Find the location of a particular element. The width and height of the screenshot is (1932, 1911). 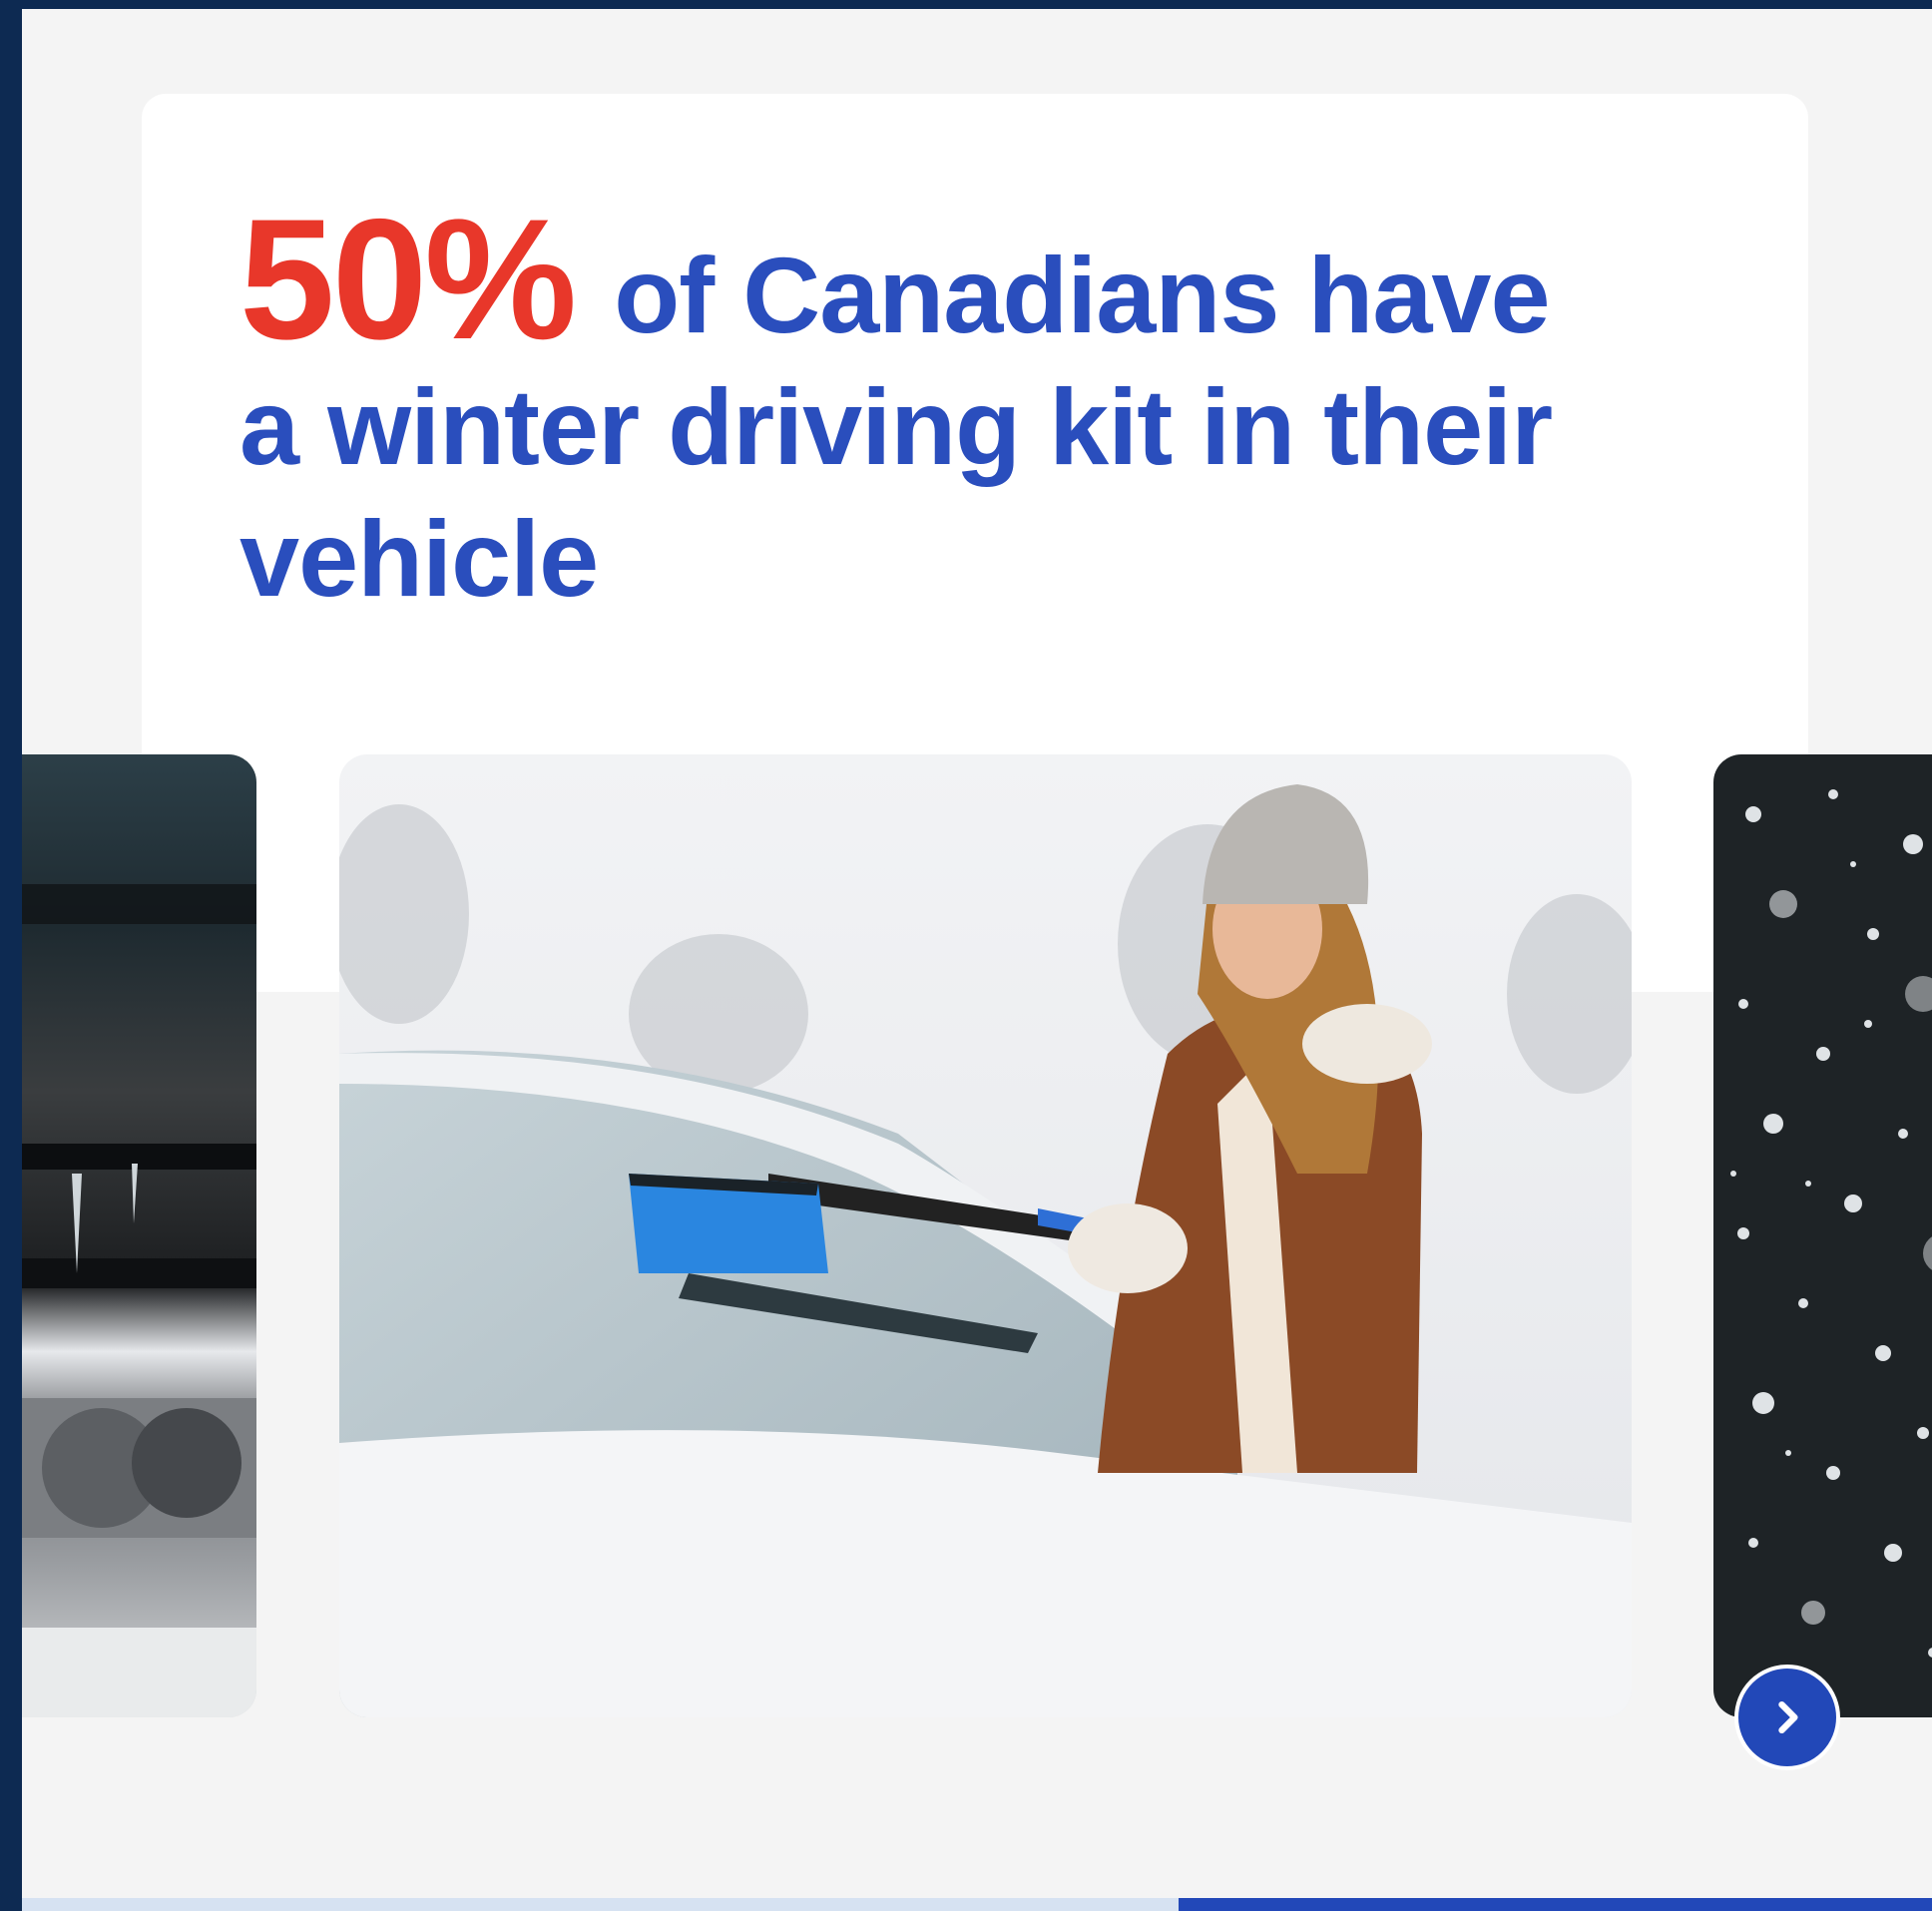

carousel-slide-previous is located at coordinates (139, 1236).